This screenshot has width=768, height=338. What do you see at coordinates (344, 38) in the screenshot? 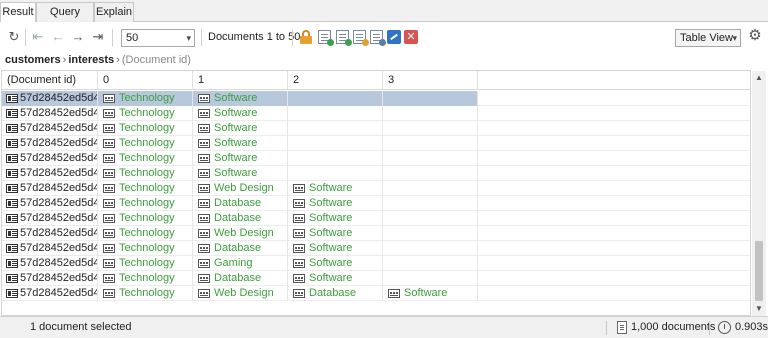
I see `clone-document-icon` at bounding box center [344, 38].